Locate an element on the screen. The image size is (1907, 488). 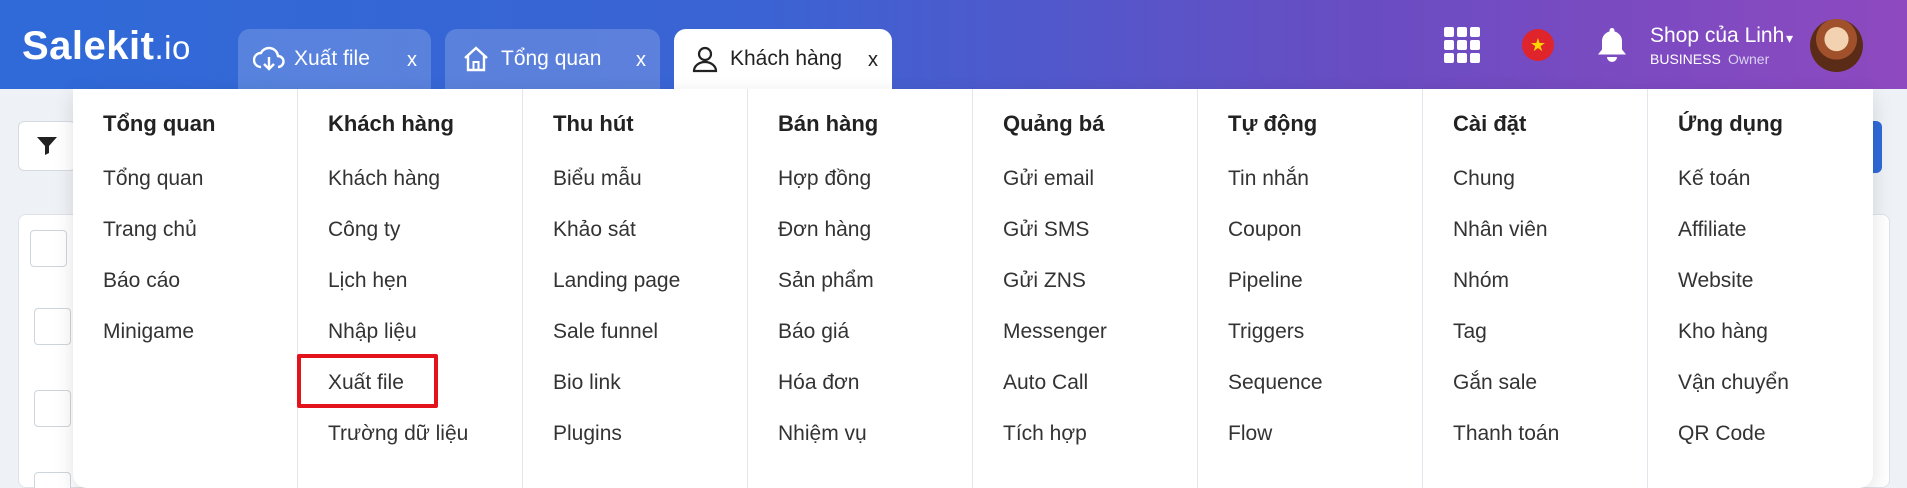
menu-item-bio-link: Bio link is located at coordinates (587, 383).